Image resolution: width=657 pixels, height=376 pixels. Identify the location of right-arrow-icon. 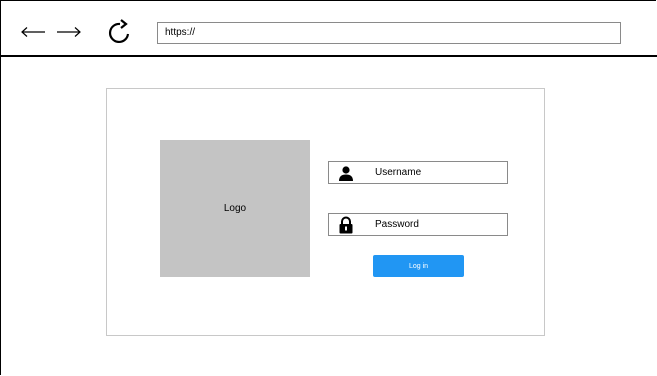
(69, 32).